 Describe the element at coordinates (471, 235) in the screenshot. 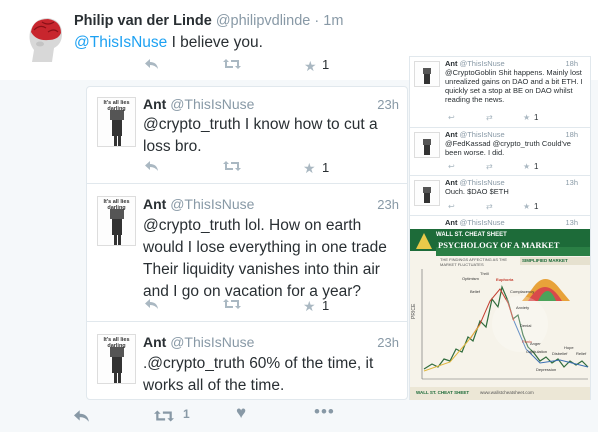

I see `infographic-brand: WALL ST. CHEAT SHEET` at that location.